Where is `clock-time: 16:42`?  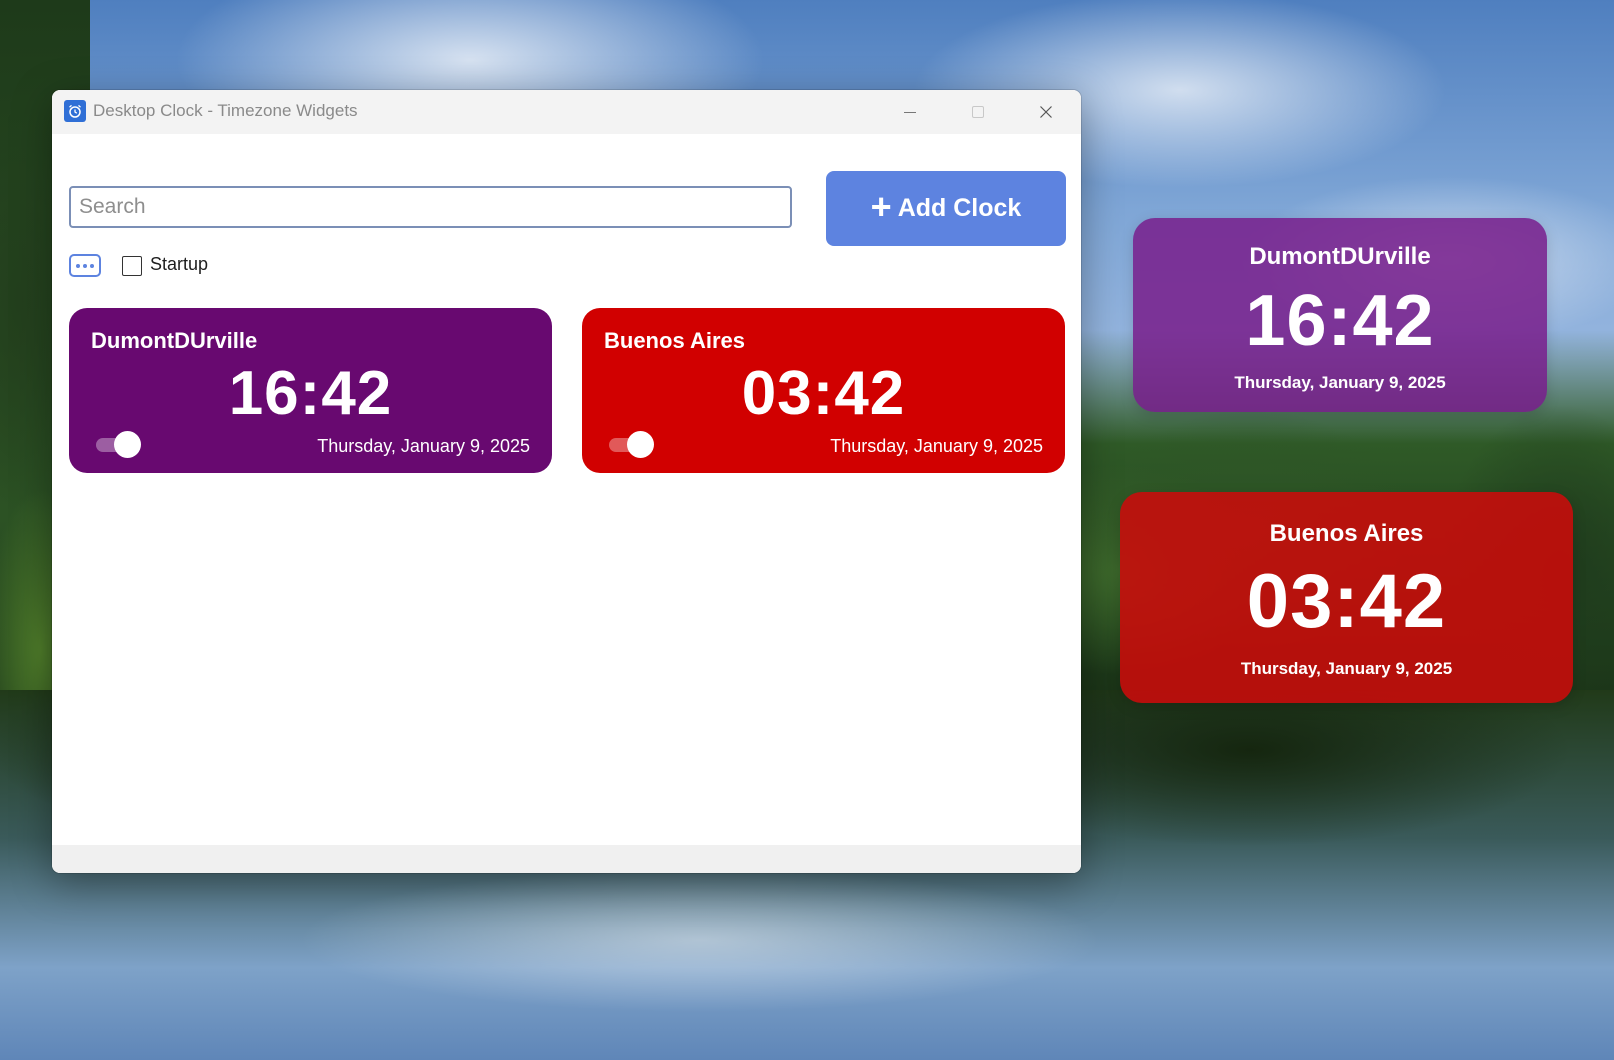
clock-time: 16:42 is located at coordinates (310, 393).